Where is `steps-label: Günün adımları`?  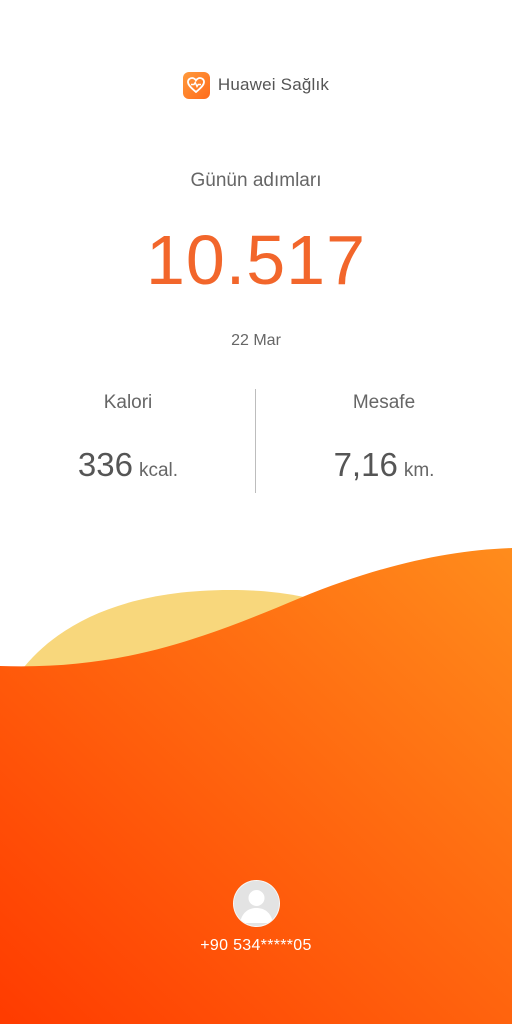
steps-label: Günün adımları is located at coordinates (256, 180).